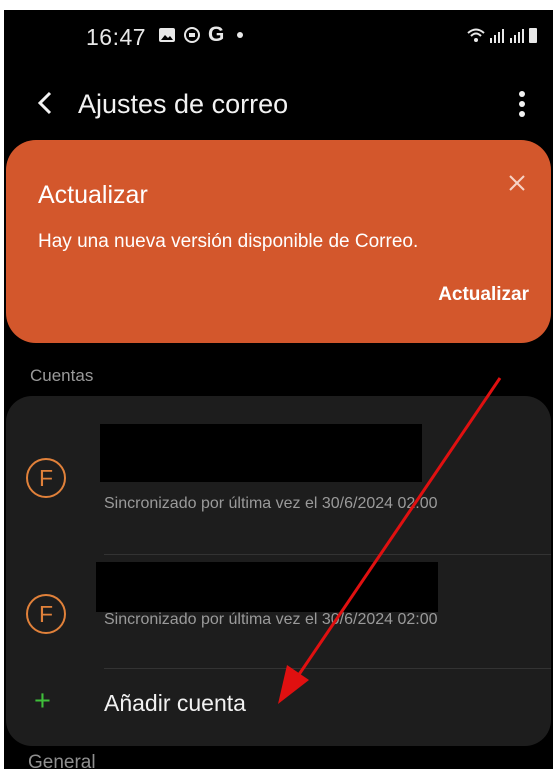 Image resolution: width=553 pixels, height=769 pixels. Describe the element at coordinates (278, 702) in the screenshot. I see `add-account-button: + Añadir cuenta` at that location.